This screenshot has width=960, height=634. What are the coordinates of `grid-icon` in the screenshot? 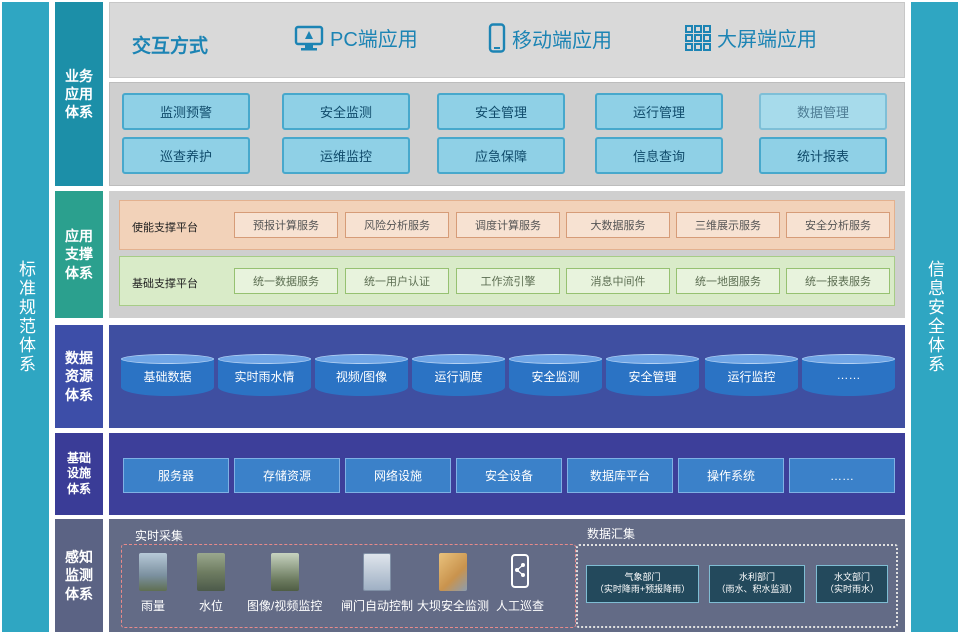 It's located at (698, 37).